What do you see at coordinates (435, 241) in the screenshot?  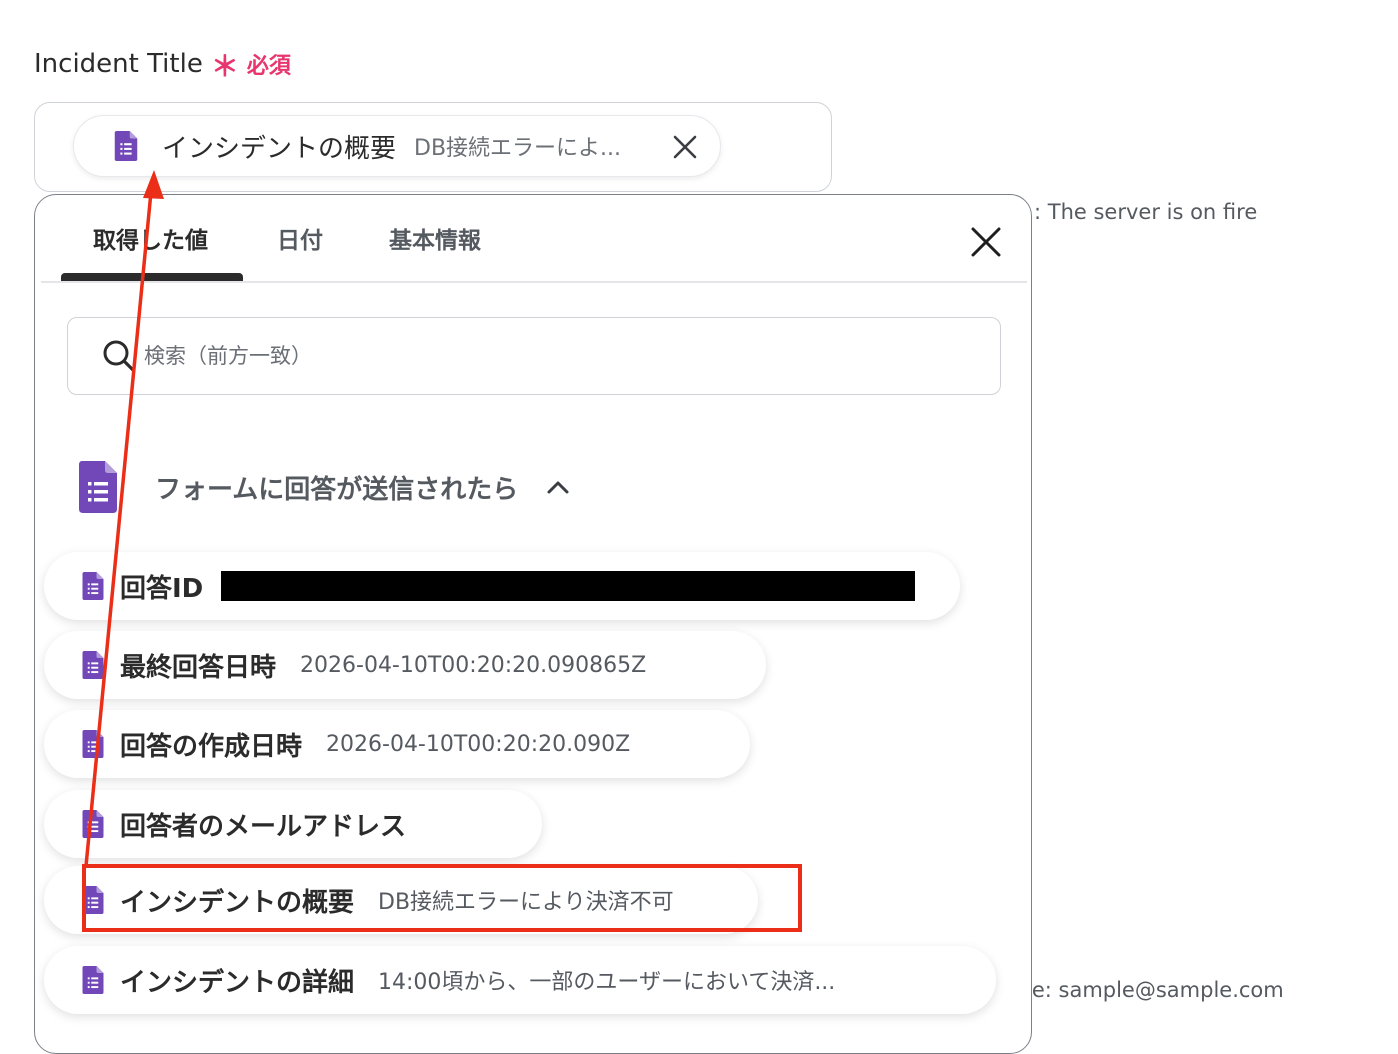 I see `tab-basic-info: 基本情報` at bounding box center [435, 241].